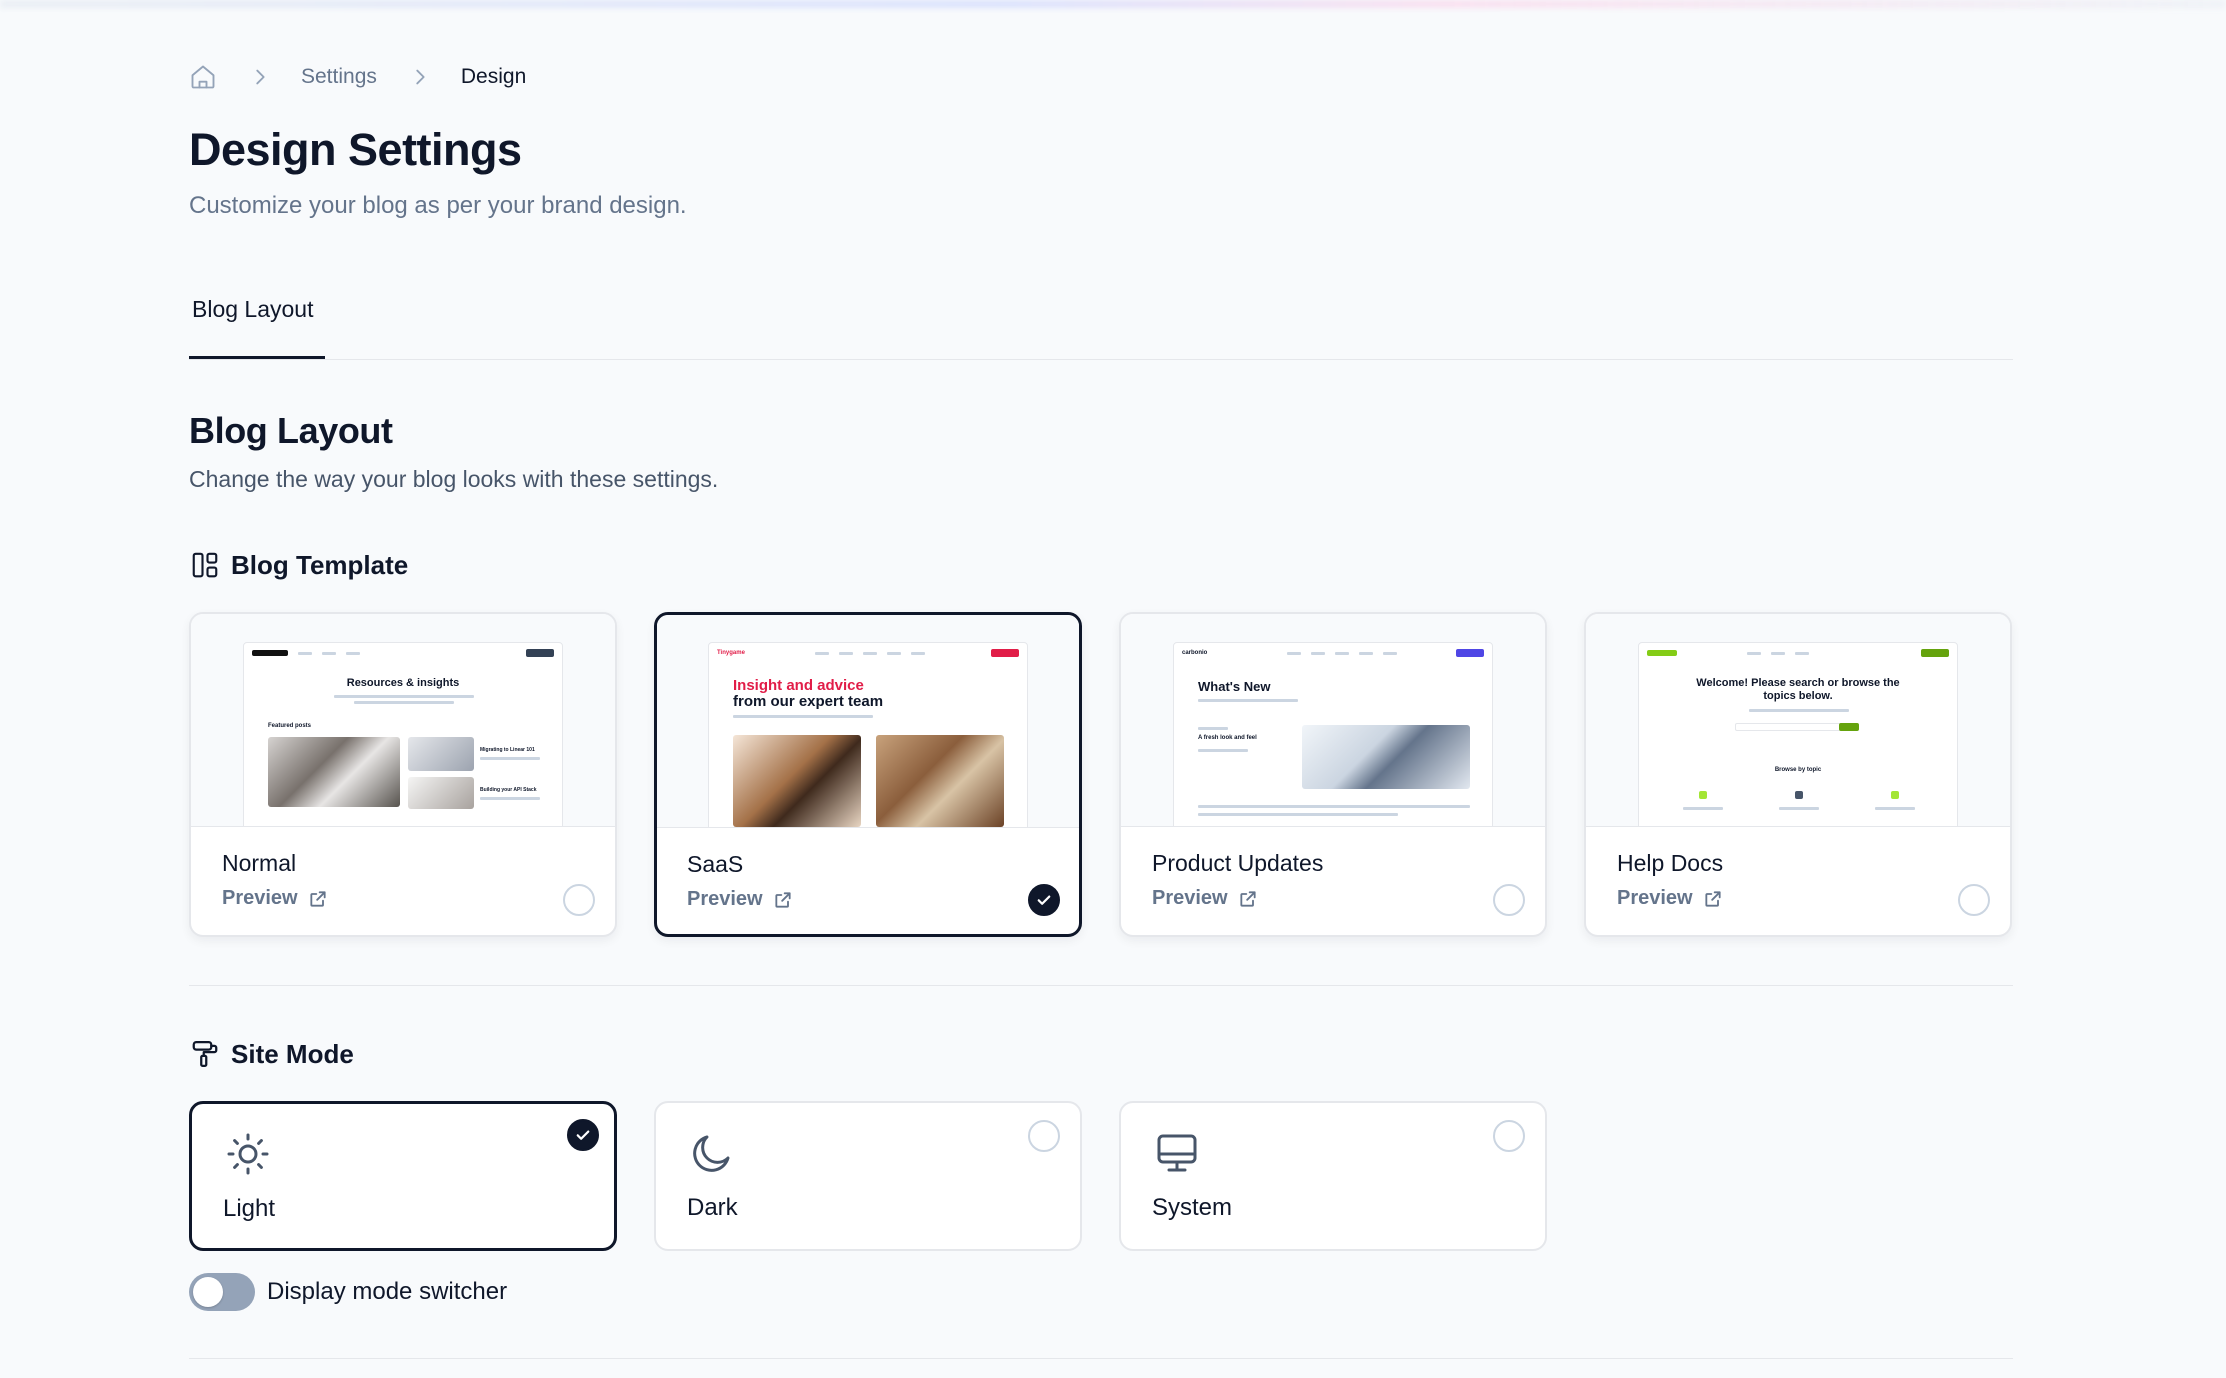 The height and width of the screenshot is (1378, 2226). Describe the element at coordinates (205, 1054) in the screenshot. I see `paint-roller-icon` at that location.